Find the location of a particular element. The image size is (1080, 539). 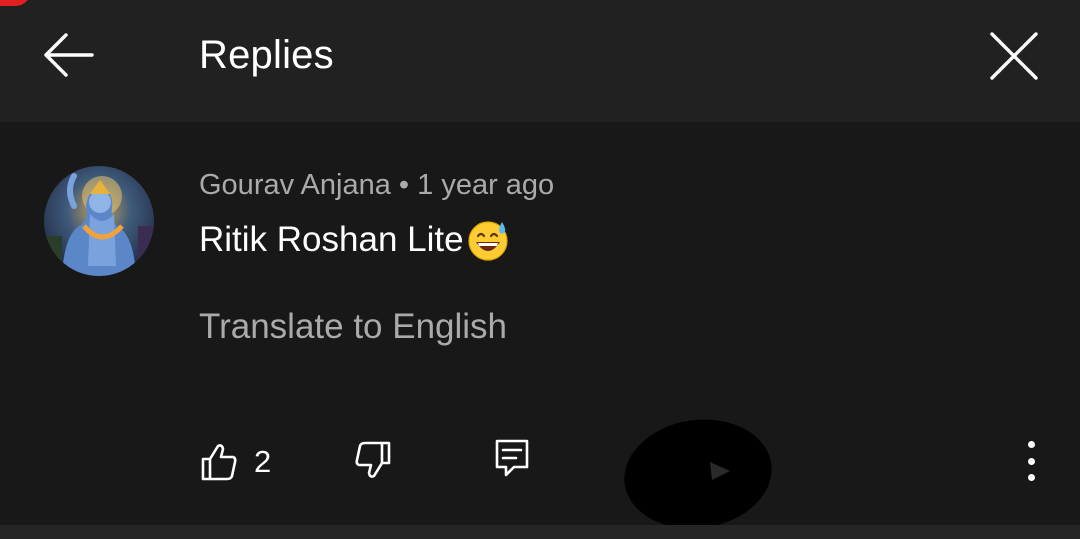

arrow-left-icon is located at coordinates (69, 55).